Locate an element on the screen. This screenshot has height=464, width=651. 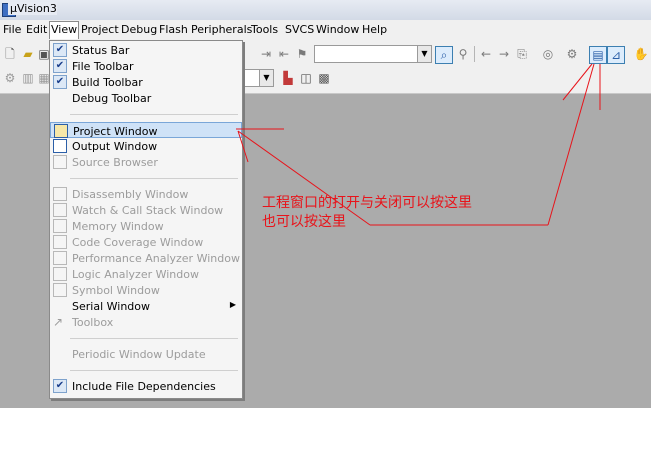
annotation-text-line1: 工程窗口的打开与关闭可以按这里 is located at coordinates (367, 203).